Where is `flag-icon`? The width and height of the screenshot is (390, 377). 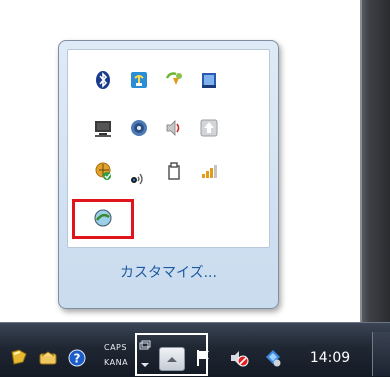
flag-icon is located at coordinates (203, 358).